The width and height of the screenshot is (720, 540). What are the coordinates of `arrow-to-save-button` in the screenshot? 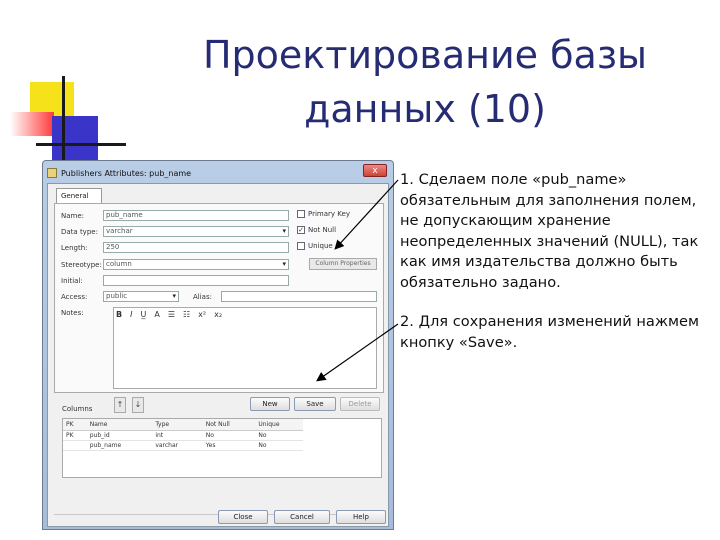 It's located at (357, 352).